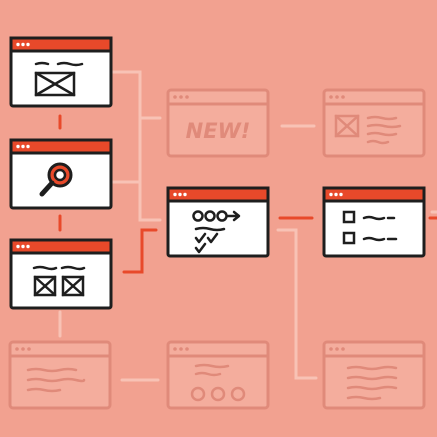 The image size is (437, 437). What do you see at coordinates (218, 131) in the screenshot?
I see `new-badge-text: NEW!` at bounding box center [218, 131].